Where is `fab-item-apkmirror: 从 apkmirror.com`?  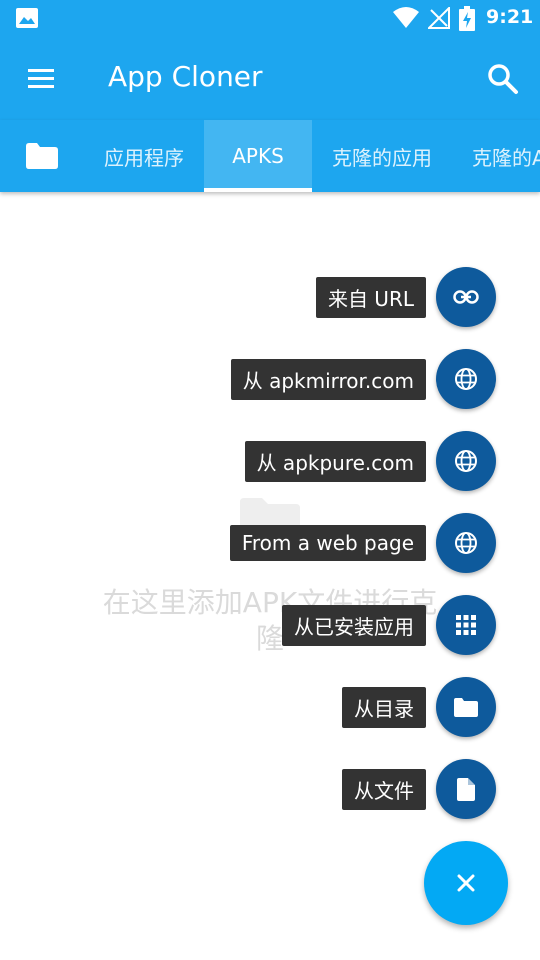
fab-item-apkmirror: 从 apkmirror.com is located at coordinates (363, 379).